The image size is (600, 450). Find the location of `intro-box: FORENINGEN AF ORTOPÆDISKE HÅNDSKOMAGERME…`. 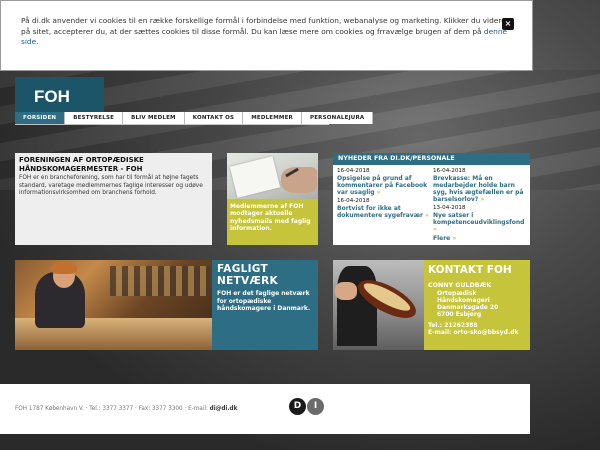

intro-box: FORENINGEN AF ORTOPÆDISKE HÅNDSKOMAGERME… is located at coordinates (113, 199).